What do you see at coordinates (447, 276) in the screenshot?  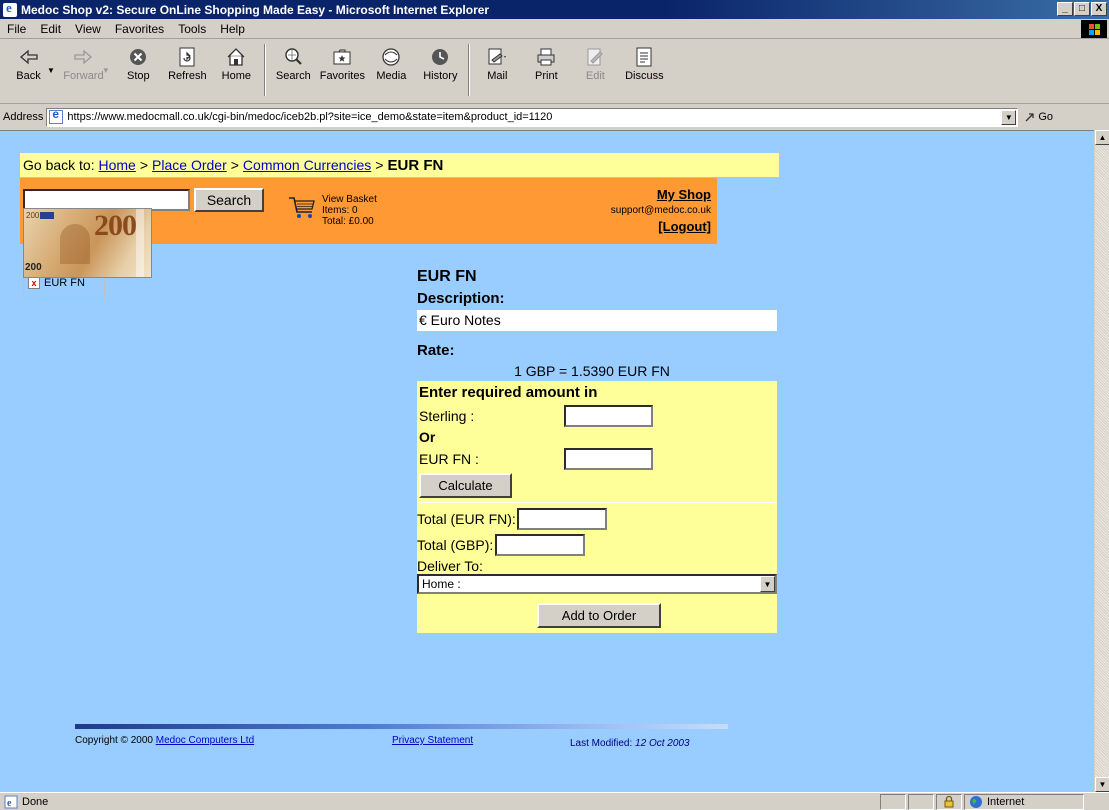 I see `product-title: EUR FN` at bounding box center [447, 276].